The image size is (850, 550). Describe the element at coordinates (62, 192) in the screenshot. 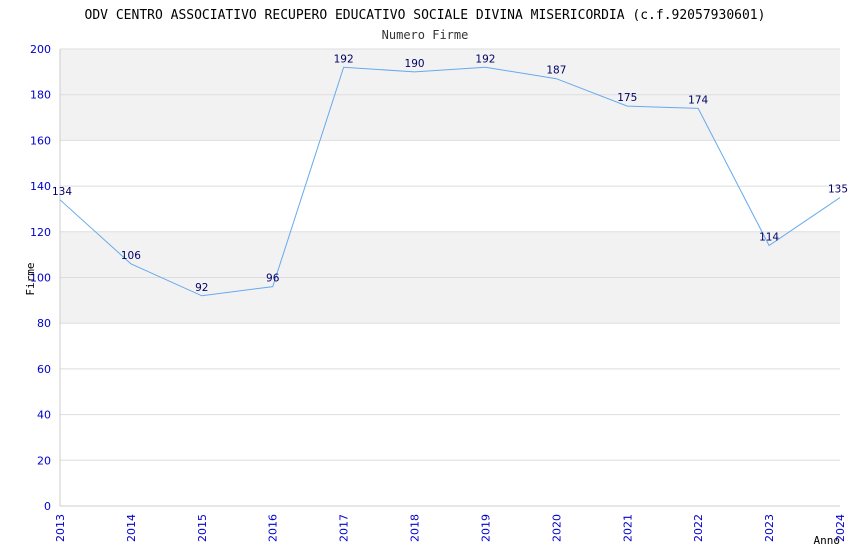

I see `data-label: 134` at that location.